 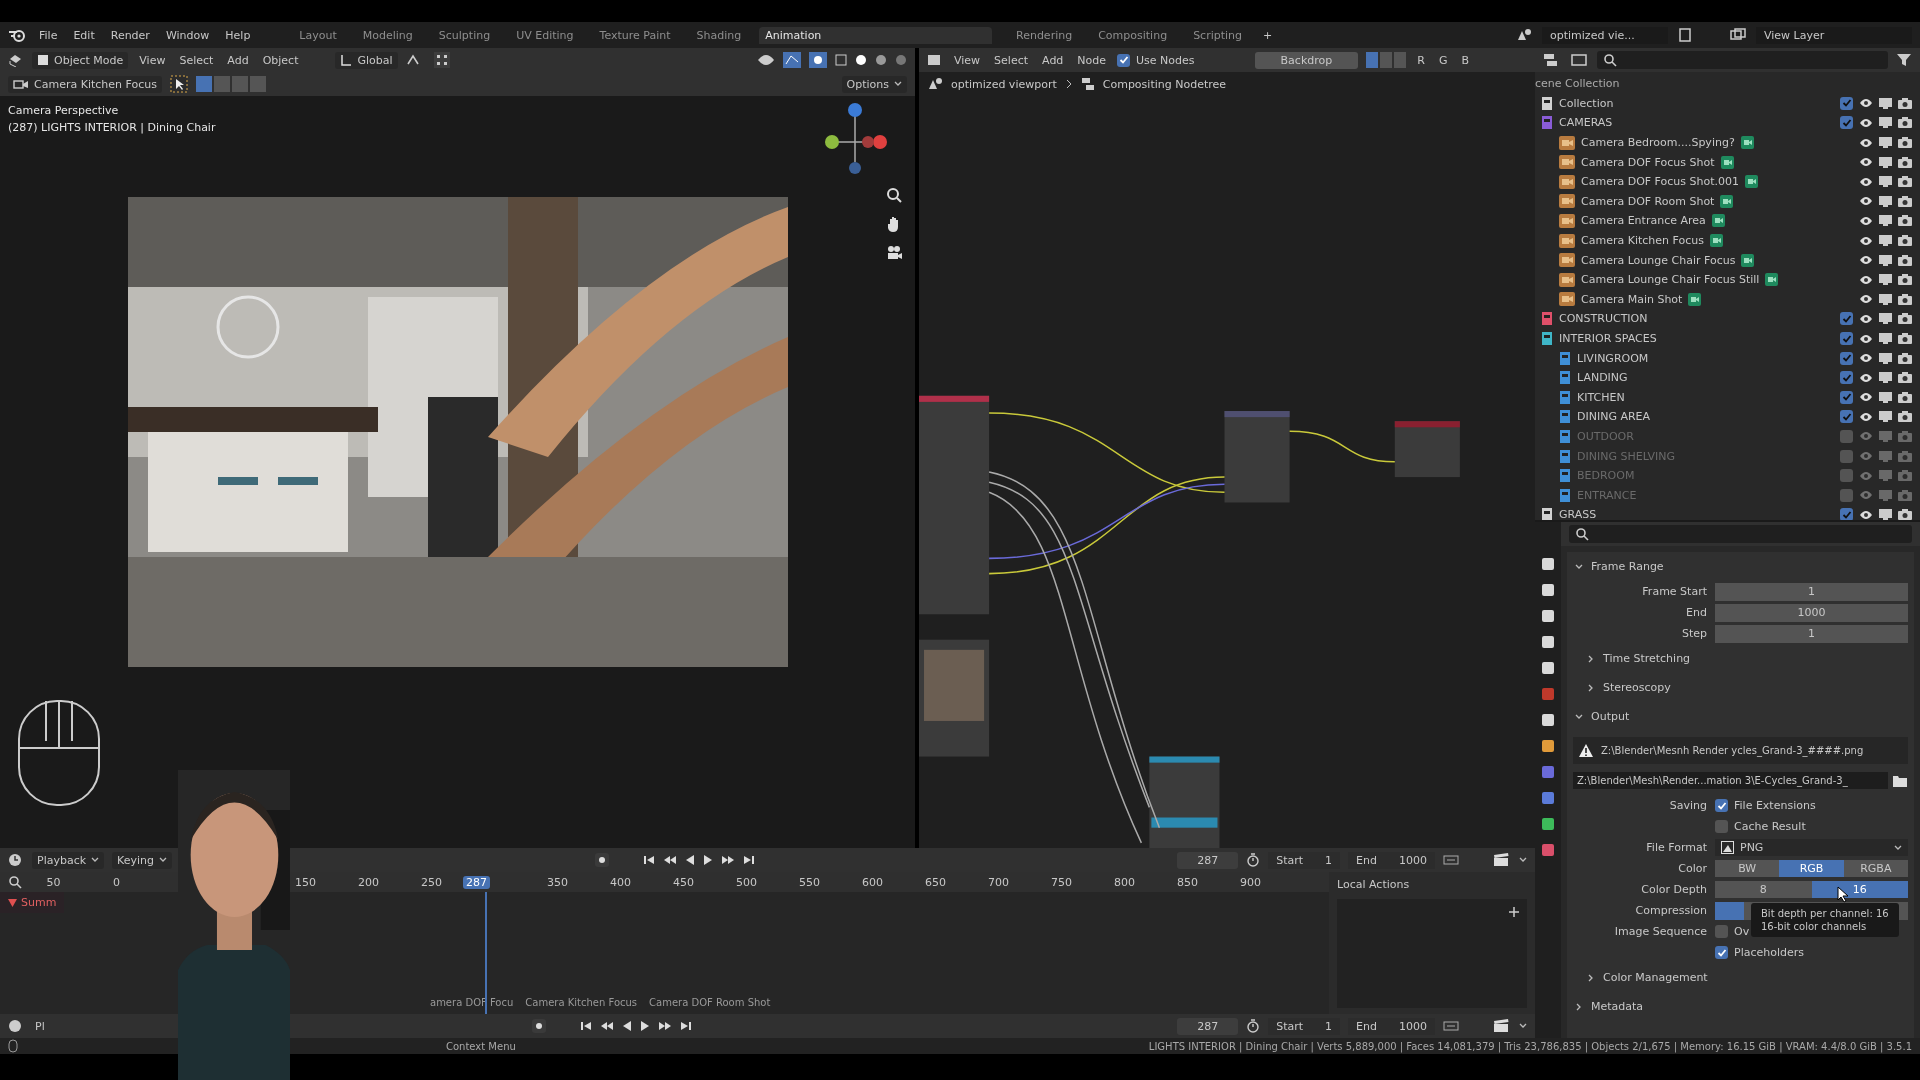 What do you see at coordinates (881, 60) in the screenshot?
I see `material-shading-icon` at bounding box center [881, 60].